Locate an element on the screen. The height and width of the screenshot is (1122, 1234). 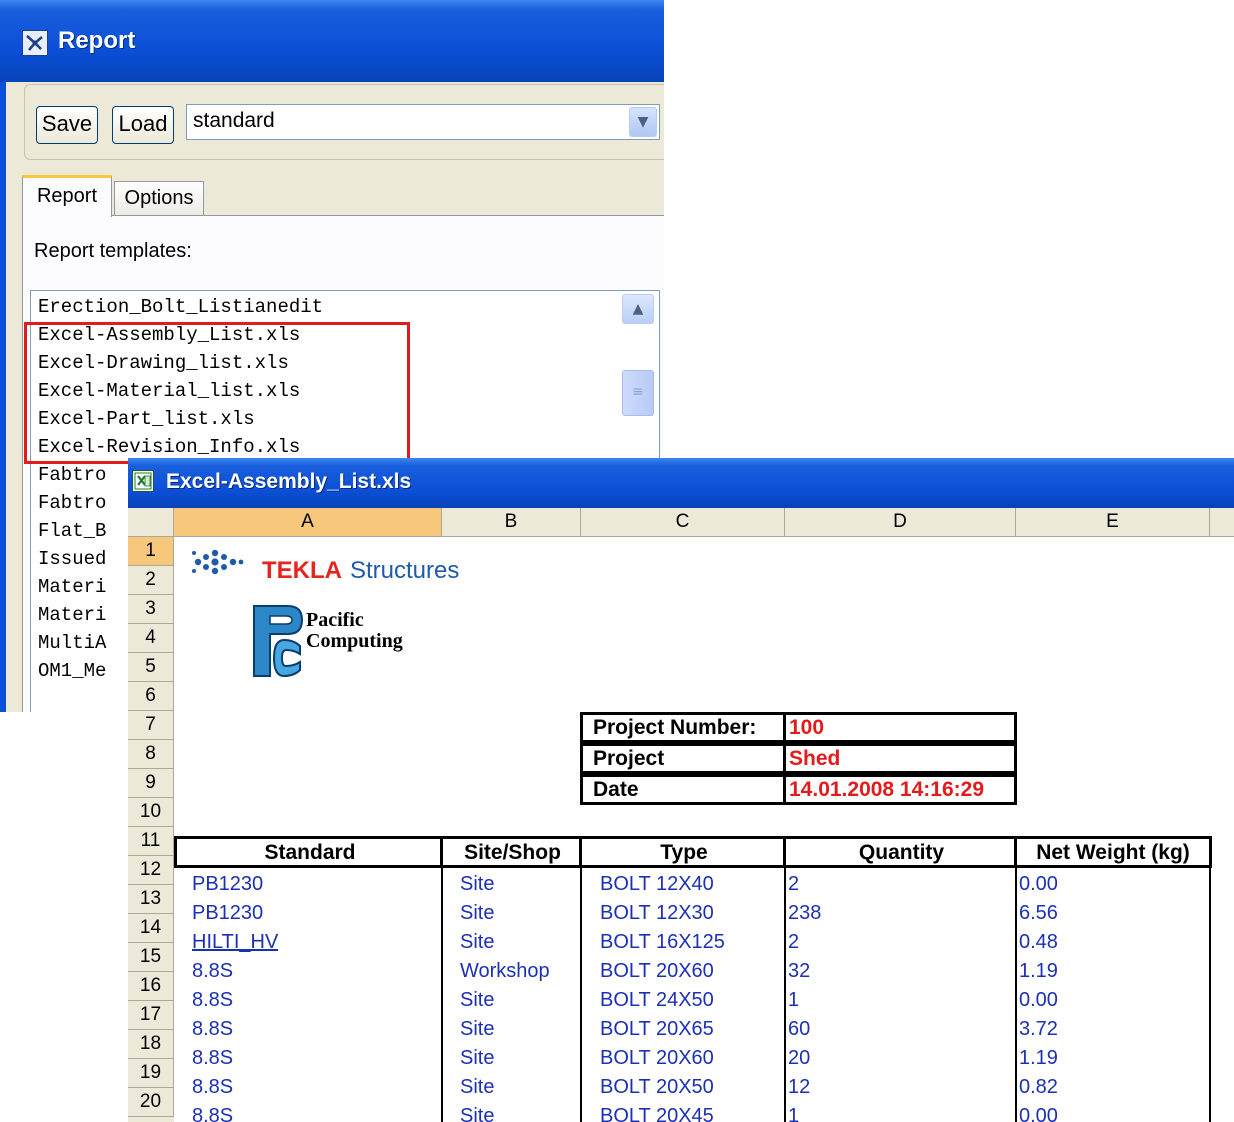
report-title-bar: Report is located at coordinates (332, 41).